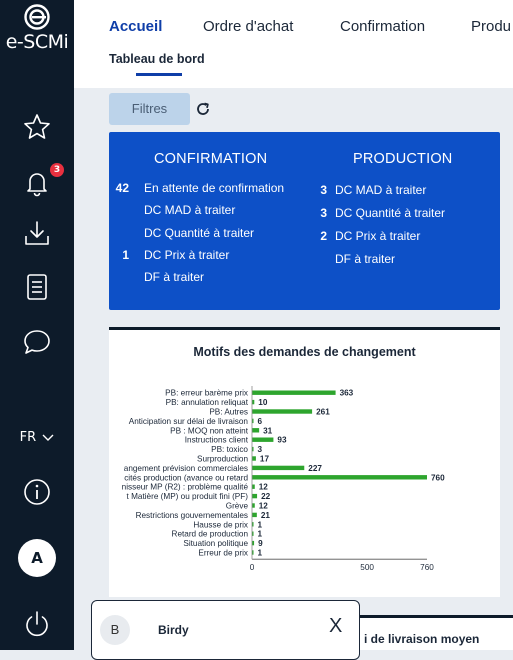 The width and height of the screenshot is (513, 660). Describe the element at coordinates (229, 449) in the screenshot. I see `category-label: PB: toxico` at that location.